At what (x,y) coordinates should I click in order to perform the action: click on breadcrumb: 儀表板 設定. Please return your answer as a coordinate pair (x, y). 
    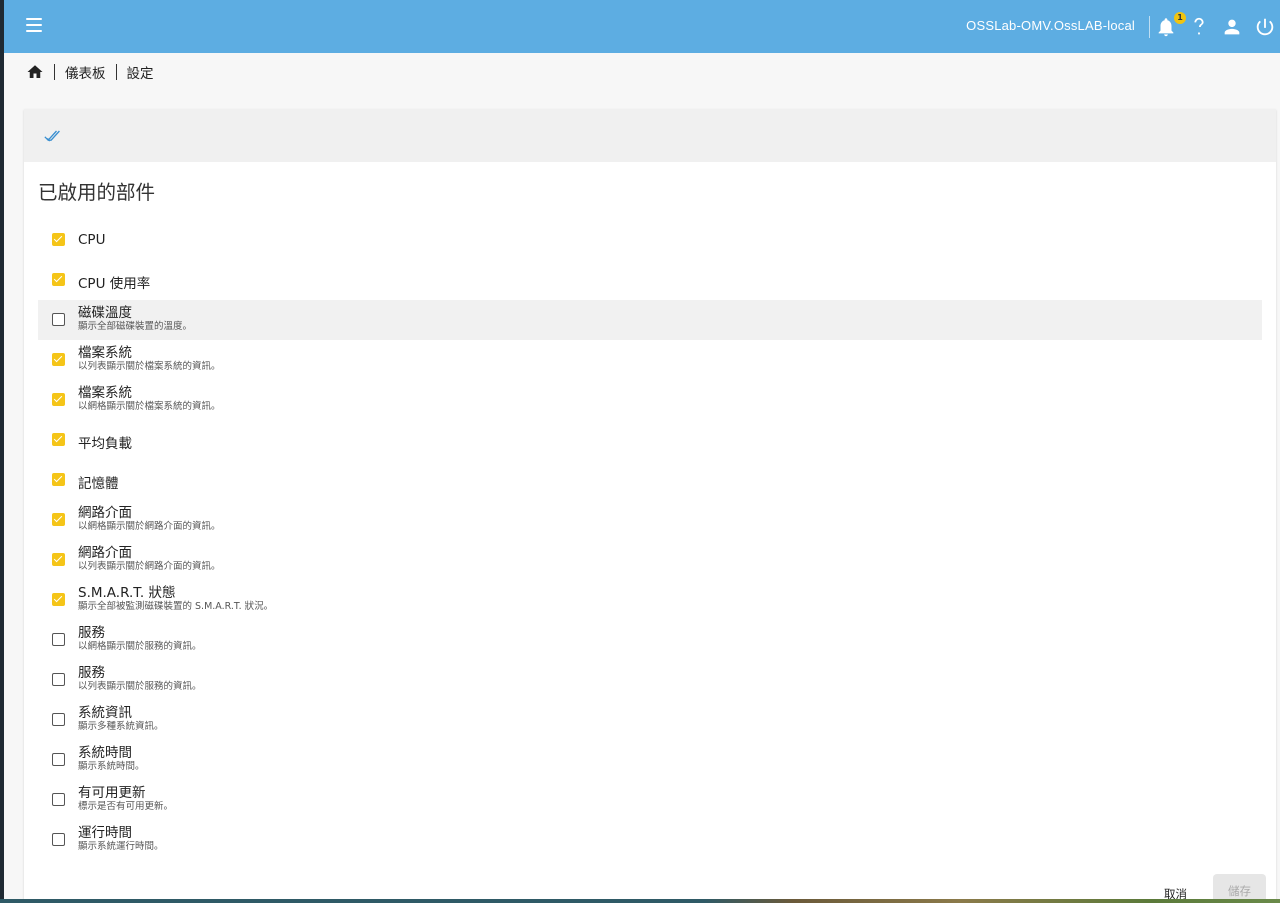
    Looking at the image, I should click on (95, 72).